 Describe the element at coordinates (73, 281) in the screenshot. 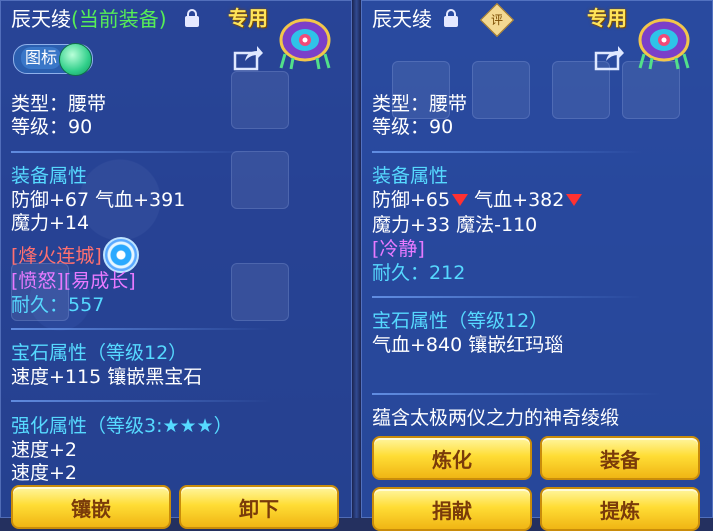

I see `item-traits: [愤怒][易成长]` at that location.